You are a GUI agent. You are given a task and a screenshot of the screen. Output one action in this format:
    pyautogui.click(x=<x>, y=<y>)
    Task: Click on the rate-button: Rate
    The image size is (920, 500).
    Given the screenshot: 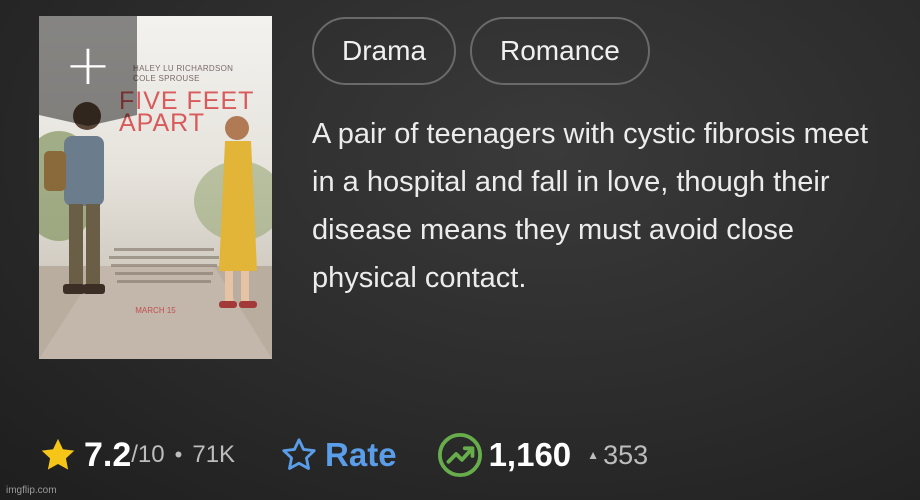 What is the action you would take?
    pyautogui.click(x=338, y=455)
    